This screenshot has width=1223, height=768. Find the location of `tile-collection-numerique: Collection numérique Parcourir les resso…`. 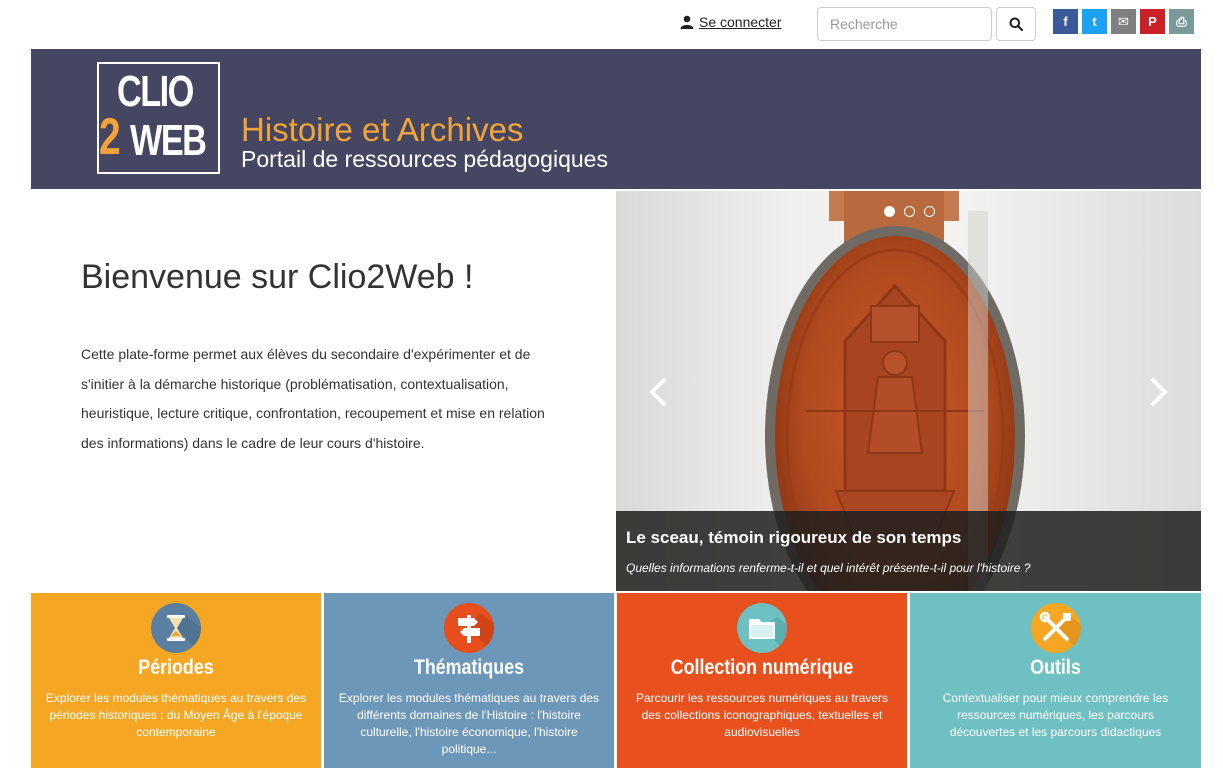

tile-collection-numerique: Collection numérique Parcourir les resso… is located at coordinates (762, 680).